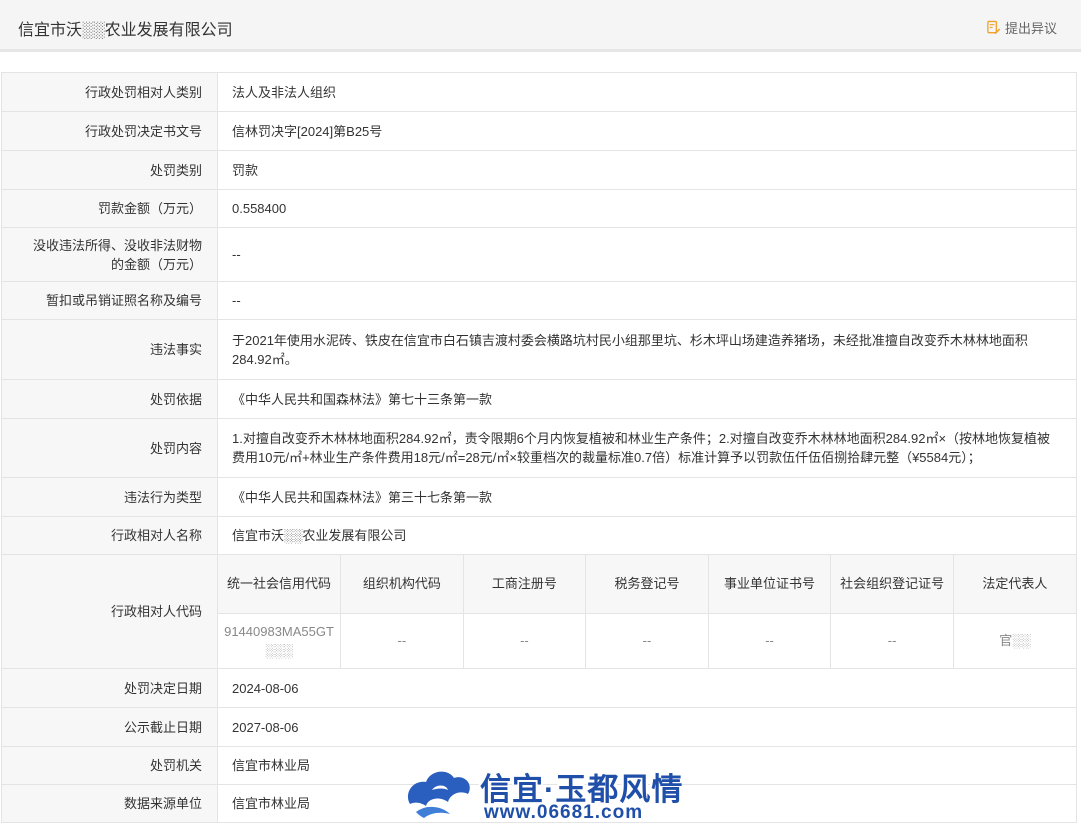 The height and width of the screenshot is (830, 1081). I want to click on party-code-label: 行政相对人代码, so click(109, 611).